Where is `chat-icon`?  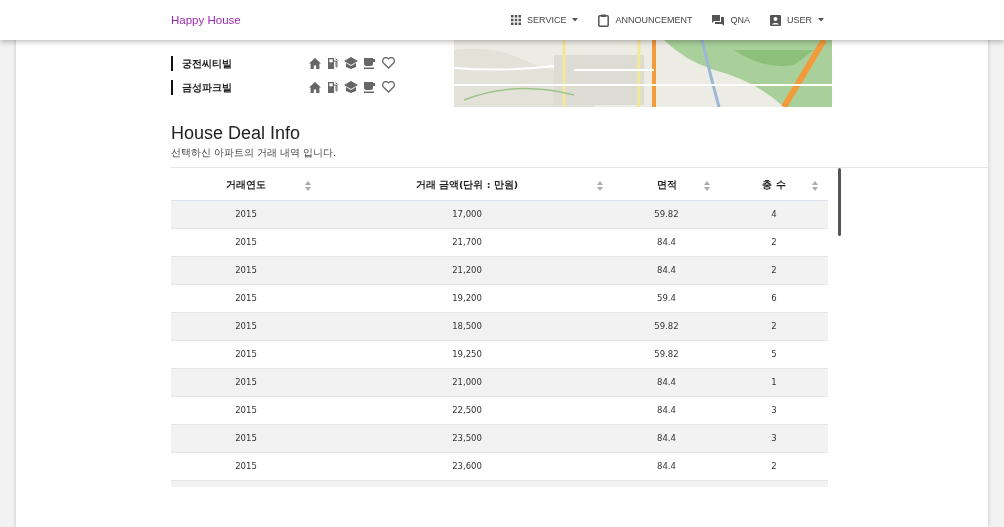 chat-icon is located at coordinates (718, 20).